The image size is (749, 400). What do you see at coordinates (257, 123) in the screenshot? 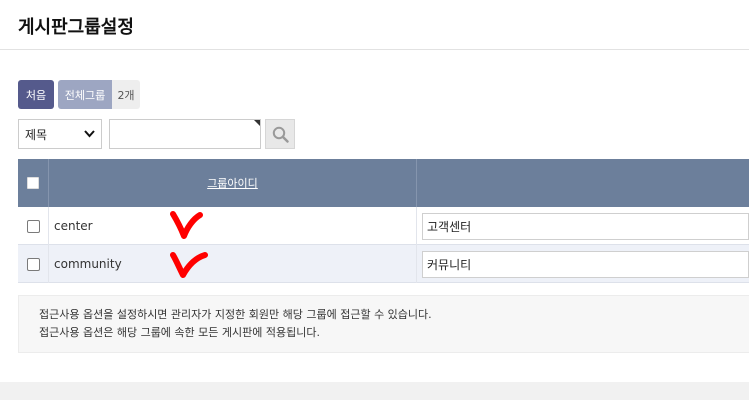
I see `input-corner-marker` at bounding box center [257, 123].